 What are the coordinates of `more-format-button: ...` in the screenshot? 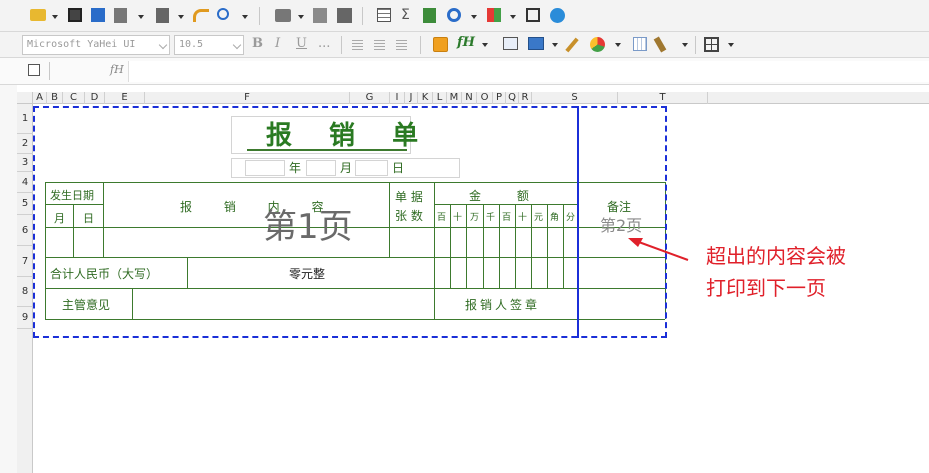 It's located at (324, 43).